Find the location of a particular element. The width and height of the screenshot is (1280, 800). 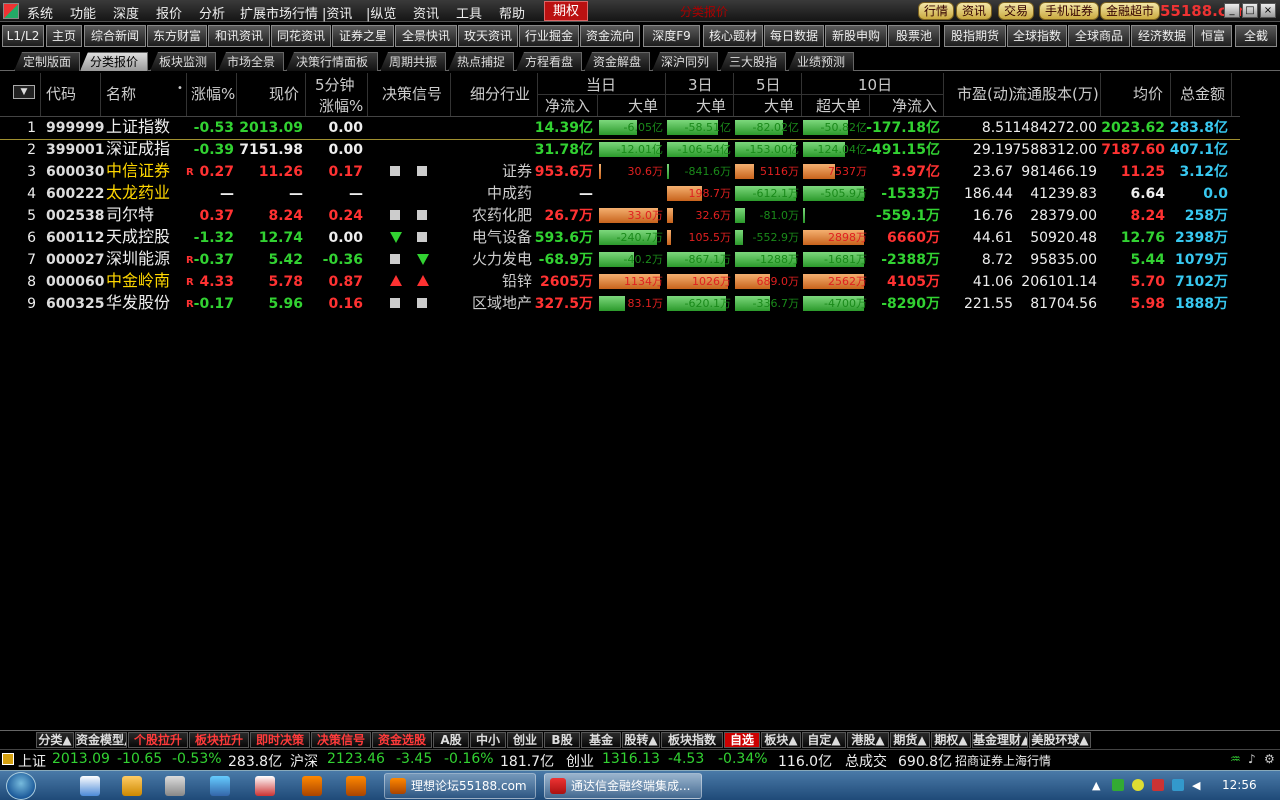

bottom-tab: A股 is located at coordinates (451, 740).